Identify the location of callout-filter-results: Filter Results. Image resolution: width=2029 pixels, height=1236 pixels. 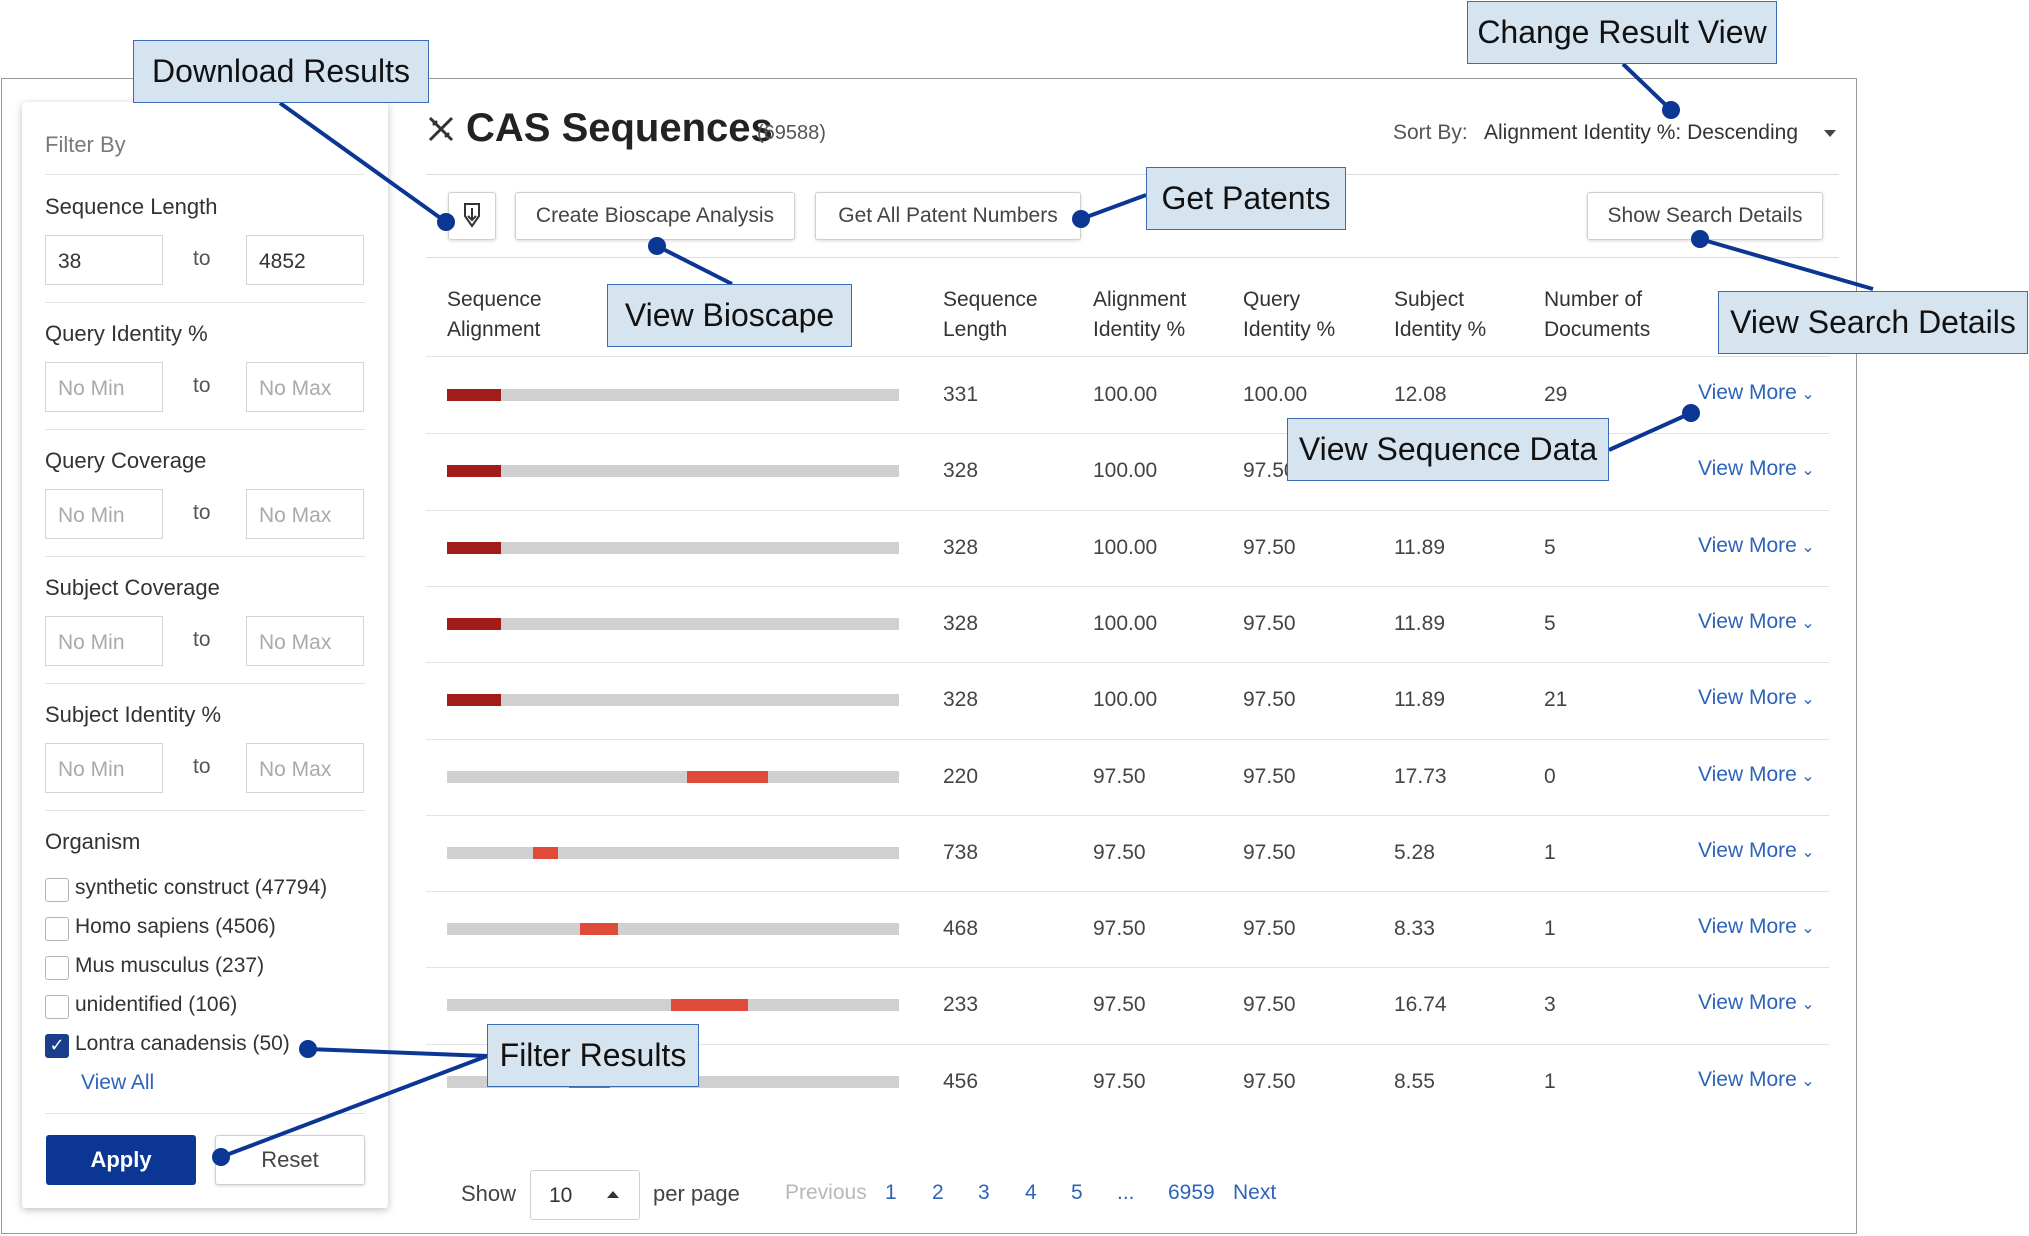
(593, 1055).